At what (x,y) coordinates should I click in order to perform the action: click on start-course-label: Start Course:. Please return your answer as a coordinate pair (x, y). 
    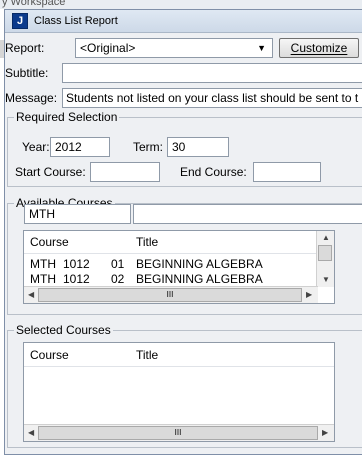
    Looking at the image, I should click on (50, 172).